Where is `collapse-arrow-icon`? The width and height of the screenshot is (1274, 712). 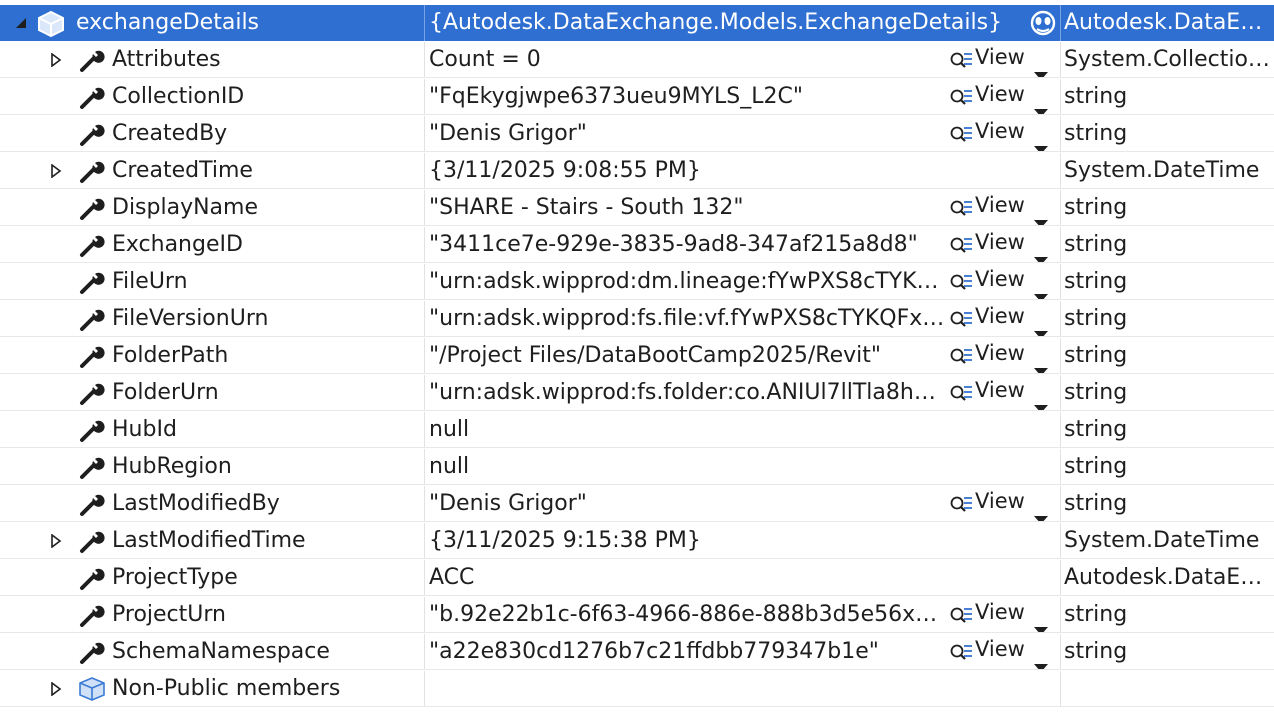 collapse-arrow-icon is located at coordinates (21, 23).